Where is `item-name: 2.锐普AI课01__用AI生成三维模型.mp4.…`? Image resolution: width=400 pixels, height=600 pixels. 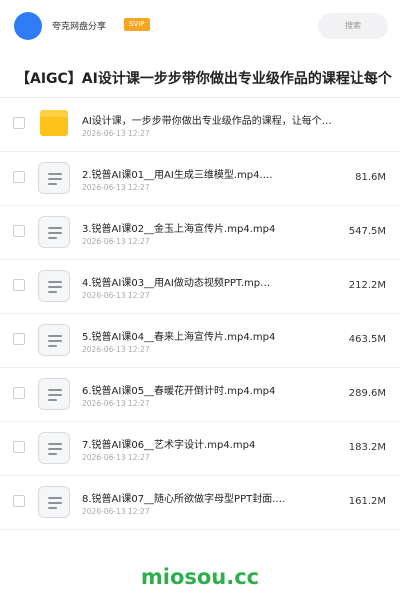 item-name: 2.锐普AI课01__用AI生成三维模型.mp4.… is located at coordinates (177, 175).